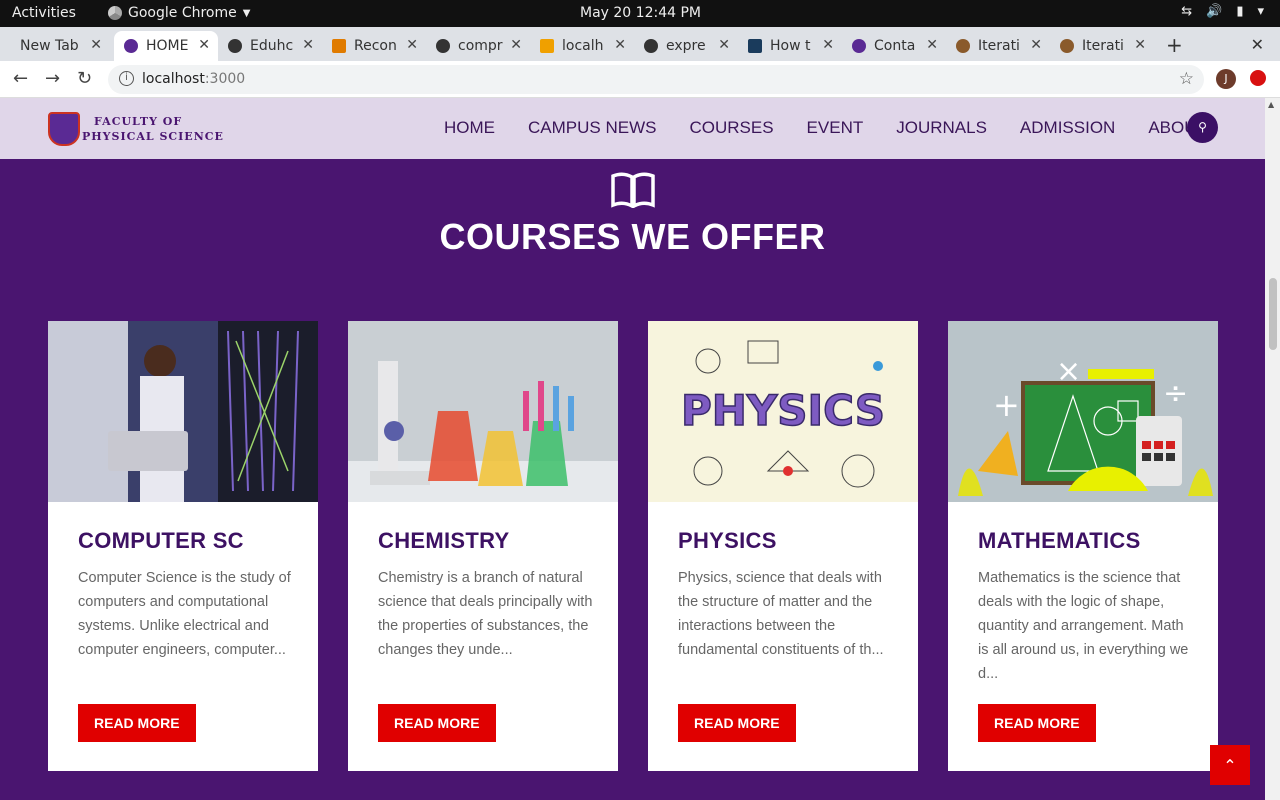 The image size is (1280, 800). What do you see at coordinates (582, 46) in the screenshot?
I see `tab-localhost: localh ✕` at bounding box center [582, 46].